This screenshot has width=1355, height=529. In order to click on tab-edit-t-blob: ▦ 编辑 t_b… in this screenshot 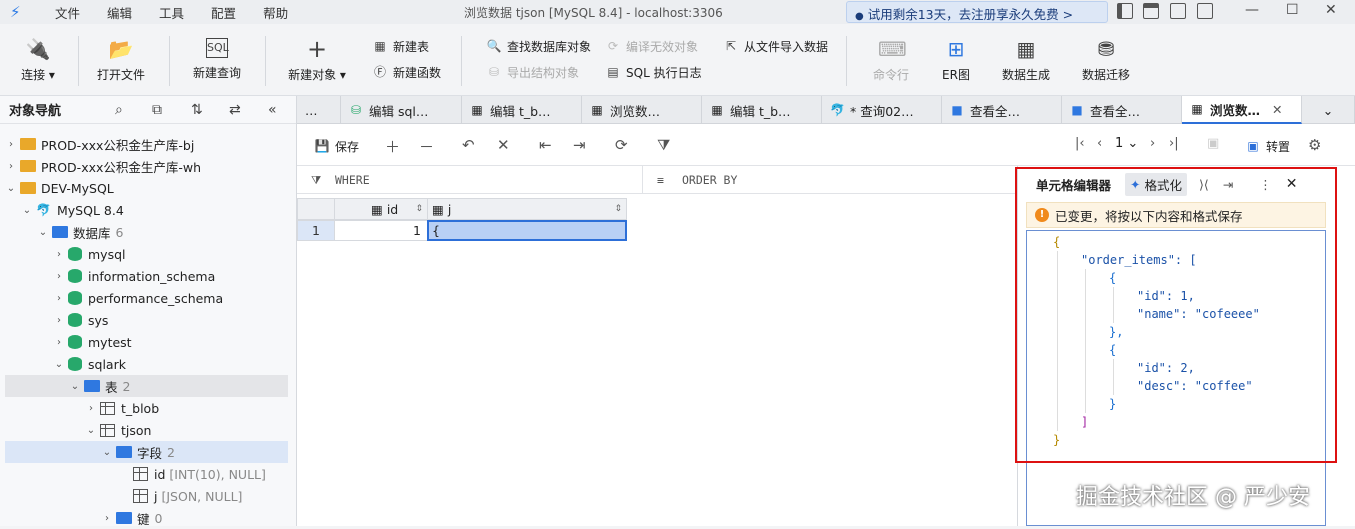, I will do `click(522, 110)`.